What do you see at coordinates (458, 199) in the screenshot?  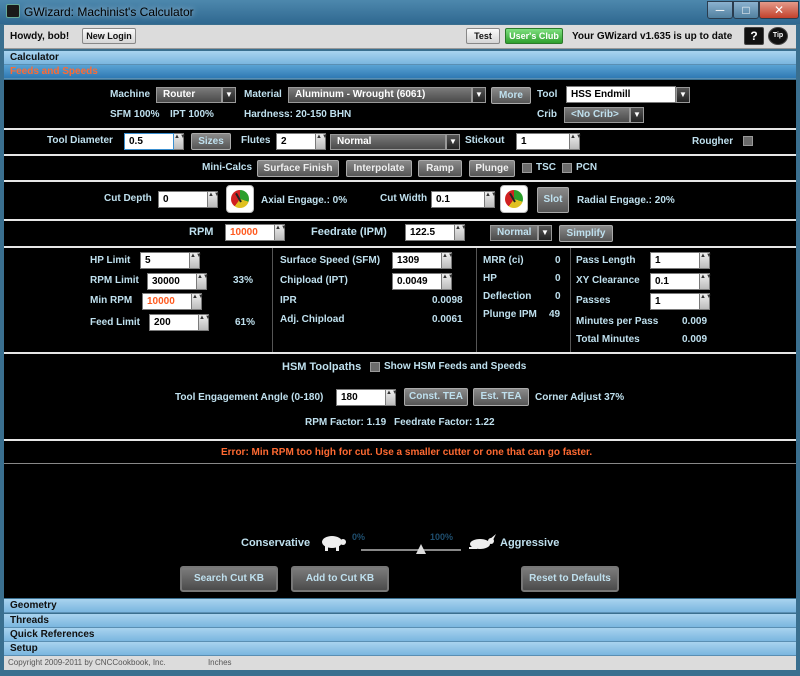 I see `cut-width-field: 0.1` at bounding box center [458, 199].